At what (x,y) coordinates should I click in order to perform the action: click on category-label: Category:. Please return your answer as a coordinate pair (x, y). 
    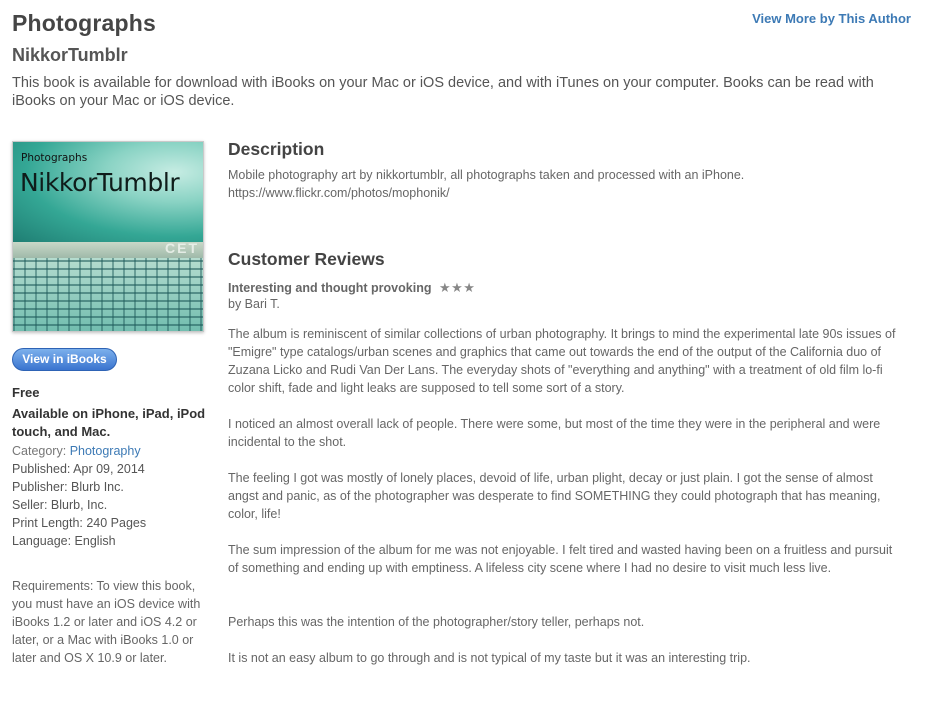
    Looking at the image, I should click on (39, 451).